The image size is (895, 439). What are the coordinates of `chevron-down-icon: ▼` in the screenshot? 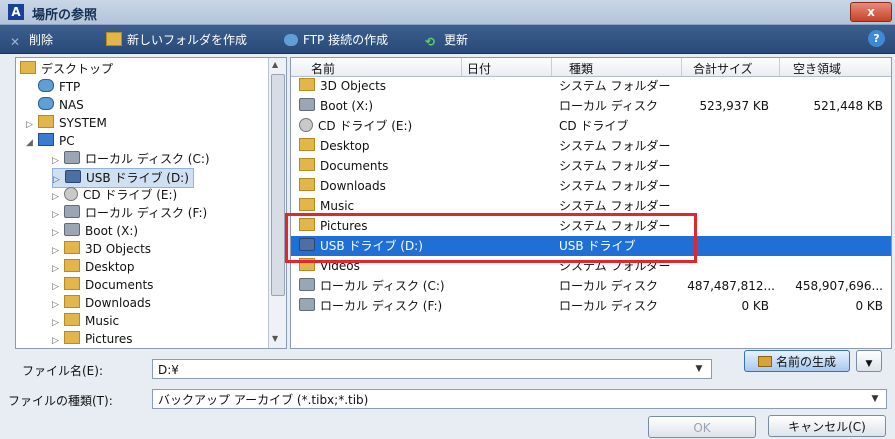 It's located at (869, 364).